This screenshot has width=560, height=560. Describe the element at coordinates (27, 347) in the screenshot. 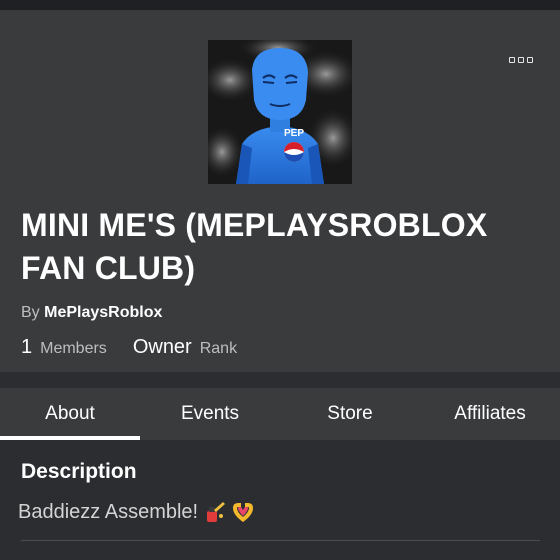

I see `members-count: 1` at that location.